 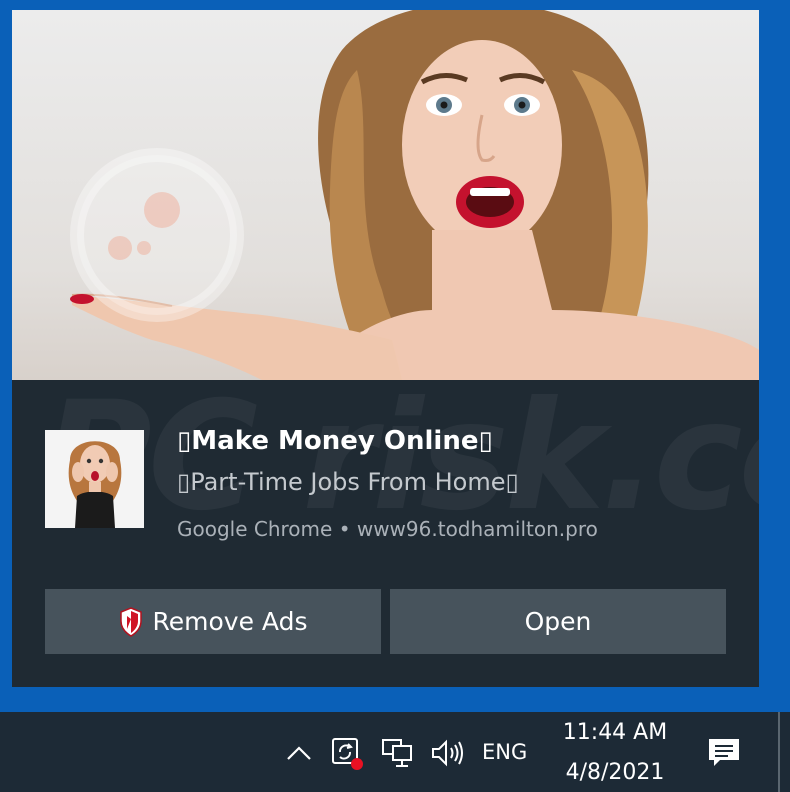 I want to click on shield-icon, so click(x=130, y=621).